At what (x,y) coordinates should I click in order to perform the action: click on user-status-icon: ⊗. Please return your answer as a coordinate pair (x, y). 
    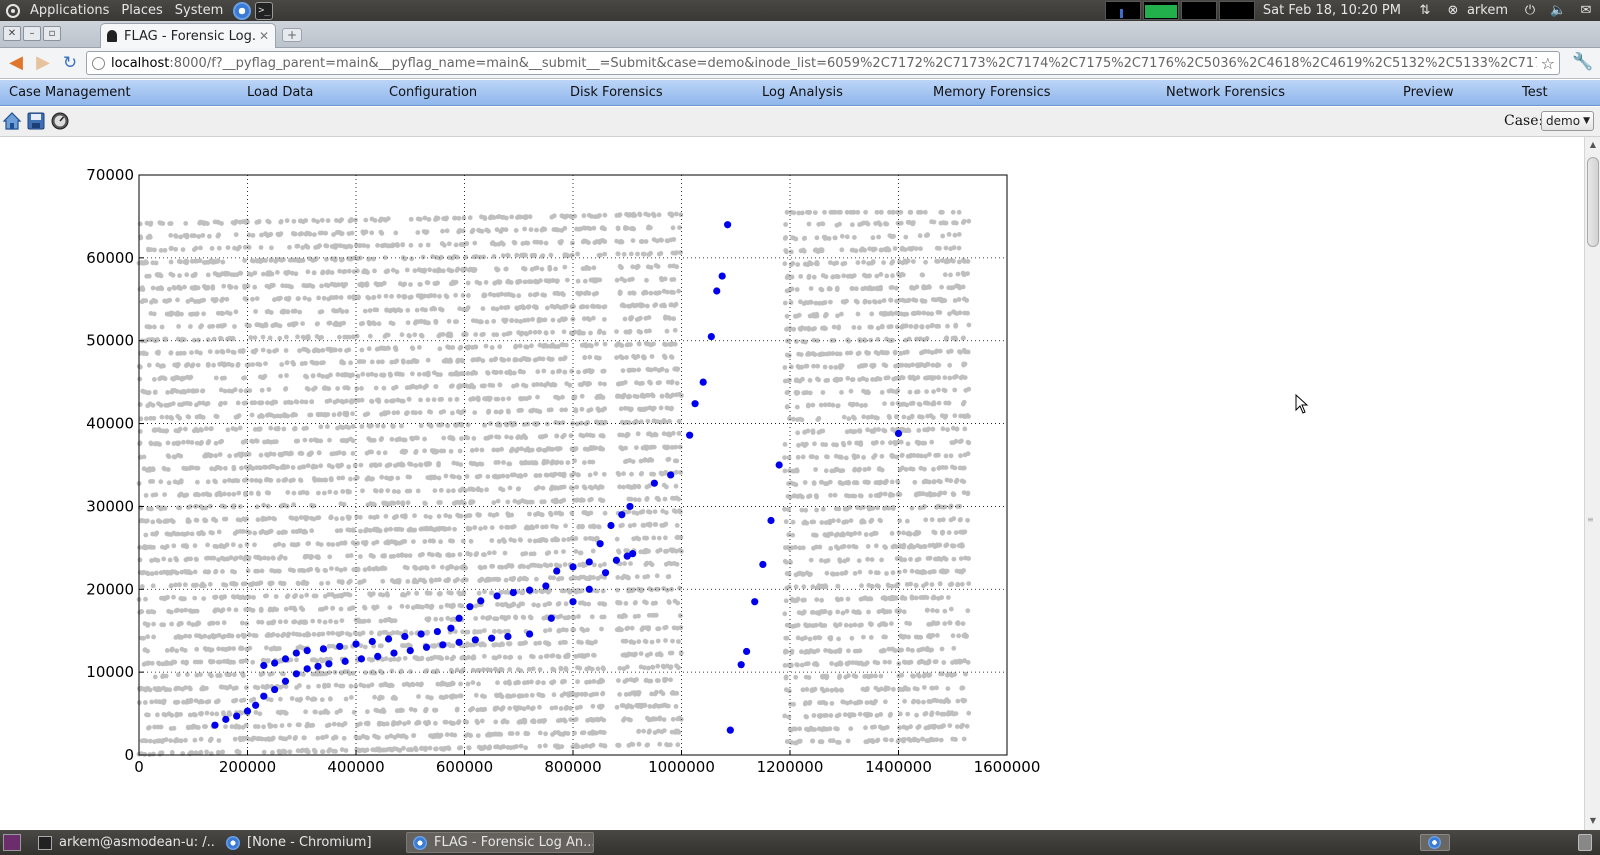
    Looking at the image, I should click on (1453, 11).